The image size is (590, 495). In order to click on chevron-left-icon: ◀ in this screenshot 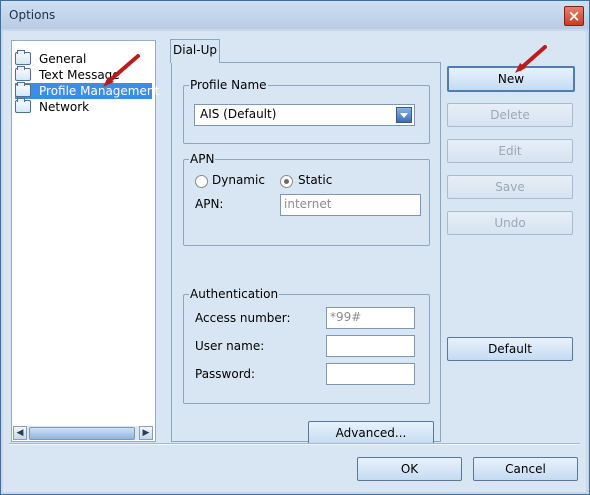, I will do `click(20, 433)`.